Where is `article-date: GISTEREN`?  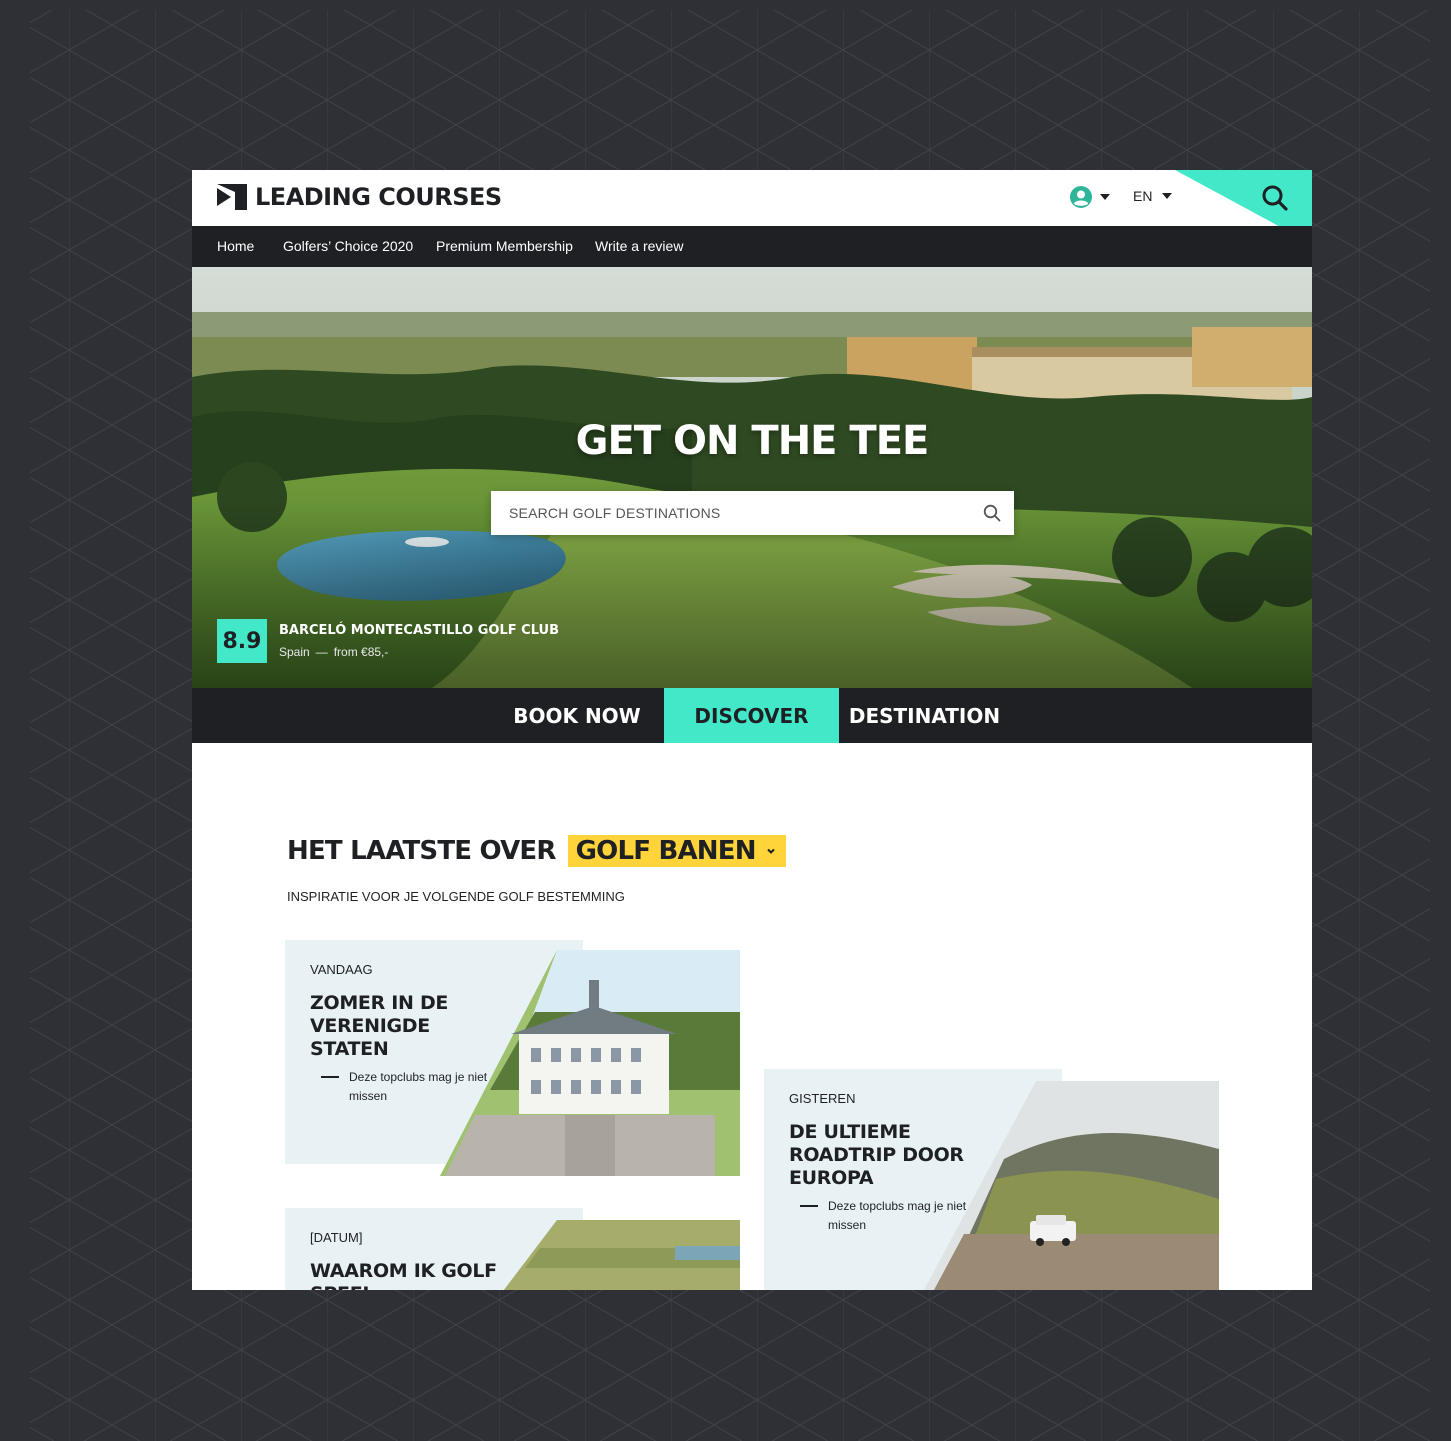 article-date: GISTEREN is located at coordinates (822, 1098).